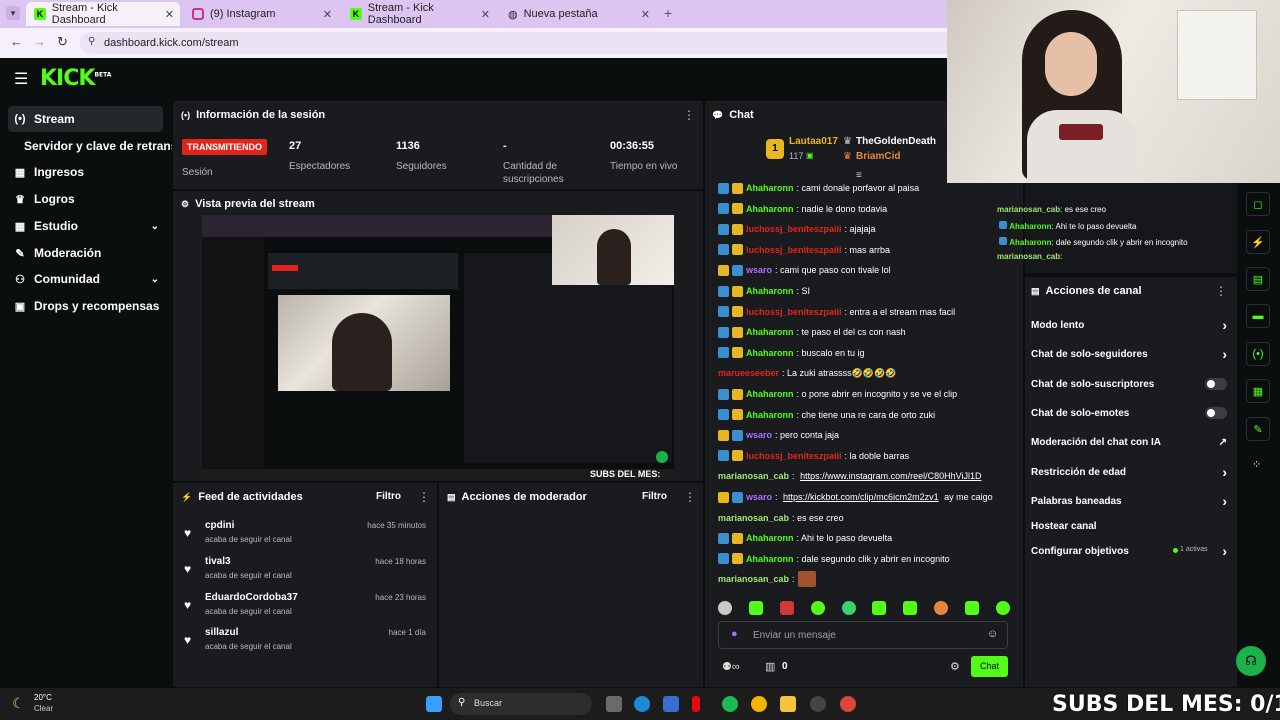 The width and height of the screenshot is (1280, 720). What do you see at coordinates (818, 704) in the screenshot?
I see `obs-icon` at bounding box center [818, 704].